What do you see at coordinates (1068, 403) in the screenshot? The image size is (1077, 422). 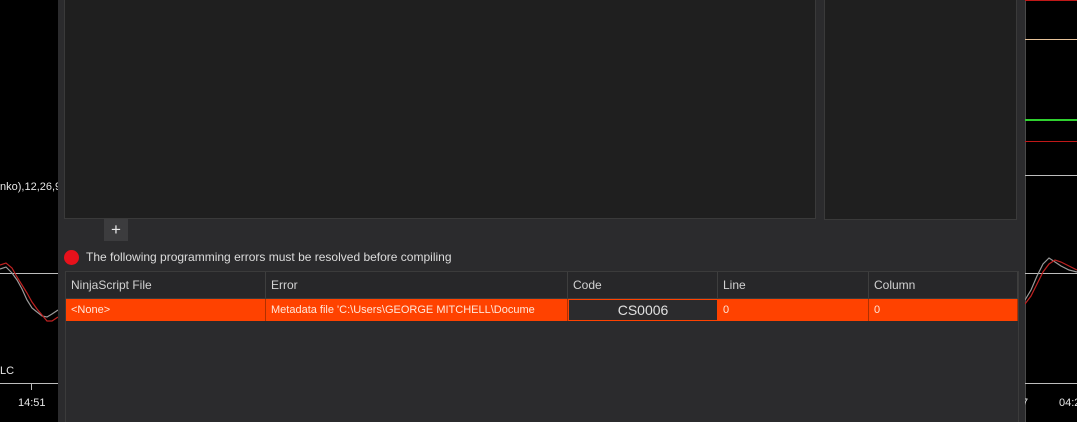 I see `time-axis-label: 04:2` at bounding box center [1068, 403].